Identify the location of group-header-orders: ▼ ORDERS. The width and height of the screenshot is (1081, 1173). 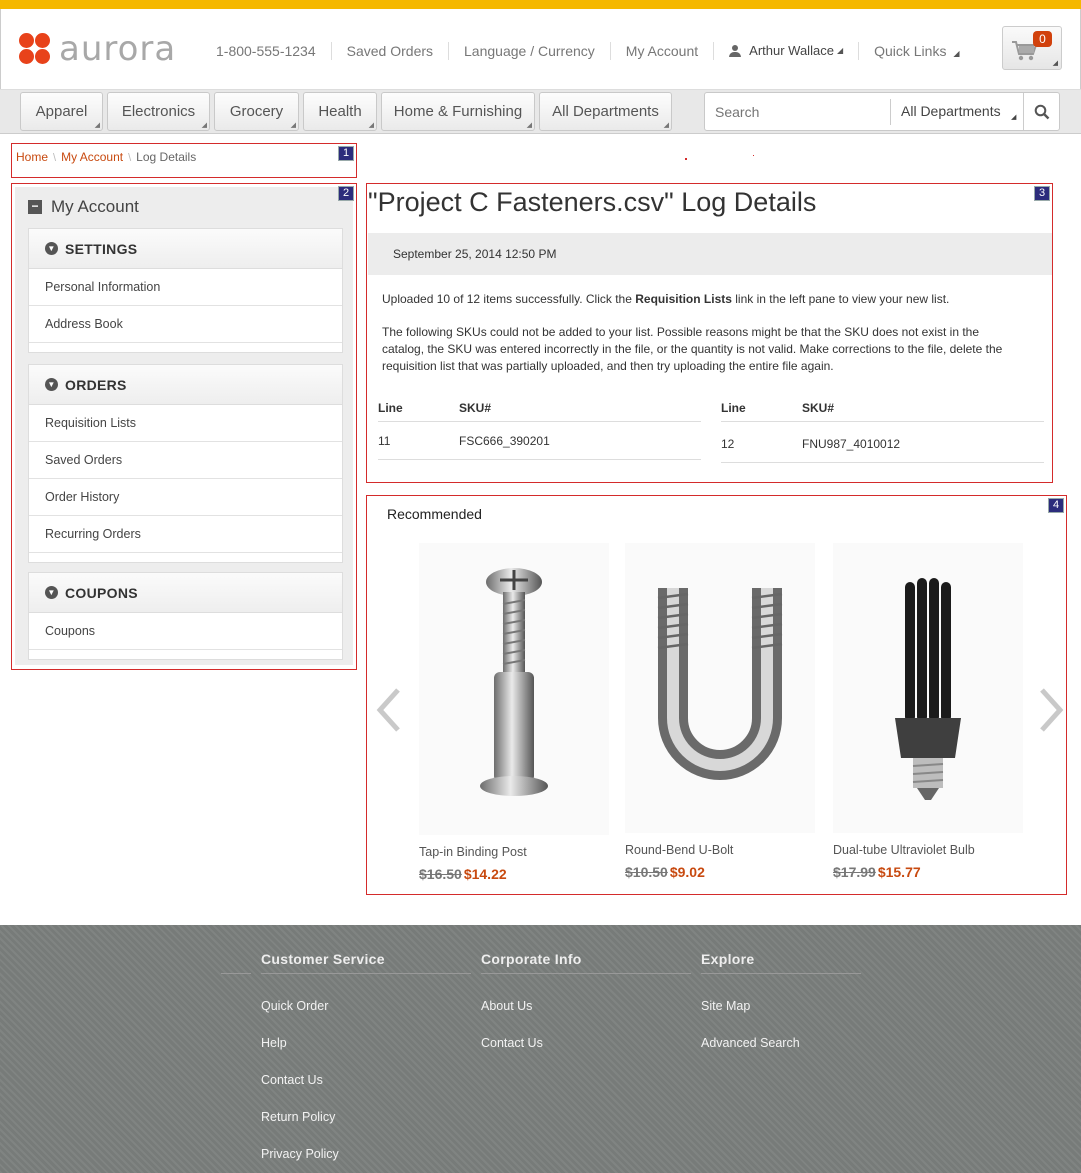
(185, 385).